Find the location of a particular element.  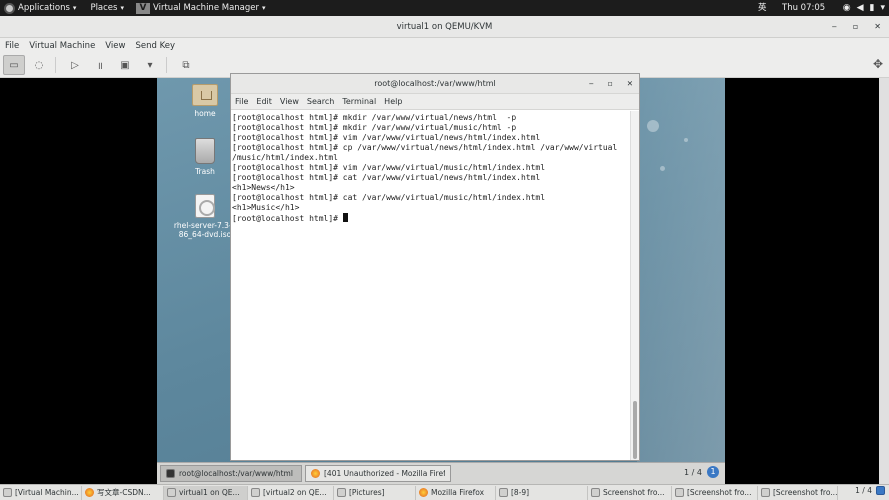

snapshot-icon: ⧉ is located at coordinates (186, 65).